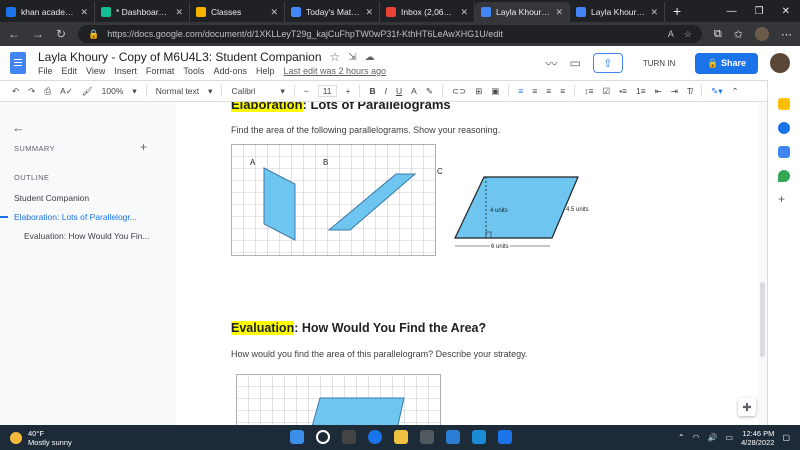 This screenshot has width=800, height=450. Describe the element at coordinates (562, 91) in the screenshot. I see `justify-icon: ≡` at that location.